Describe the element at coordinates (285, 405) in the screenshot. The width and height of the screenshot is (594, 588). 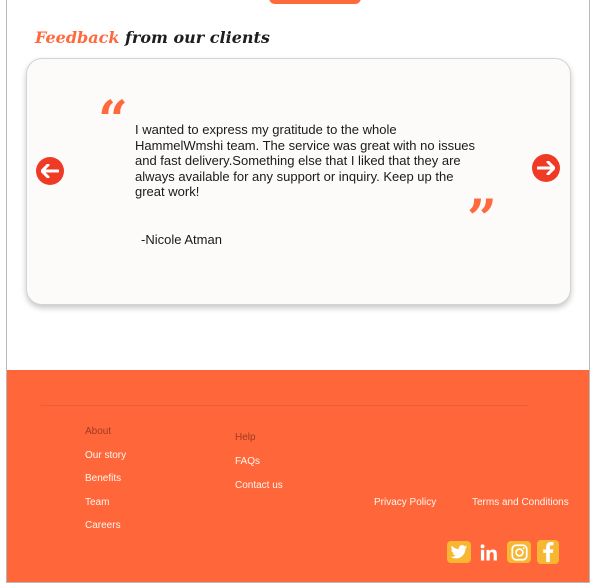
I see `footer-divider` at that location.